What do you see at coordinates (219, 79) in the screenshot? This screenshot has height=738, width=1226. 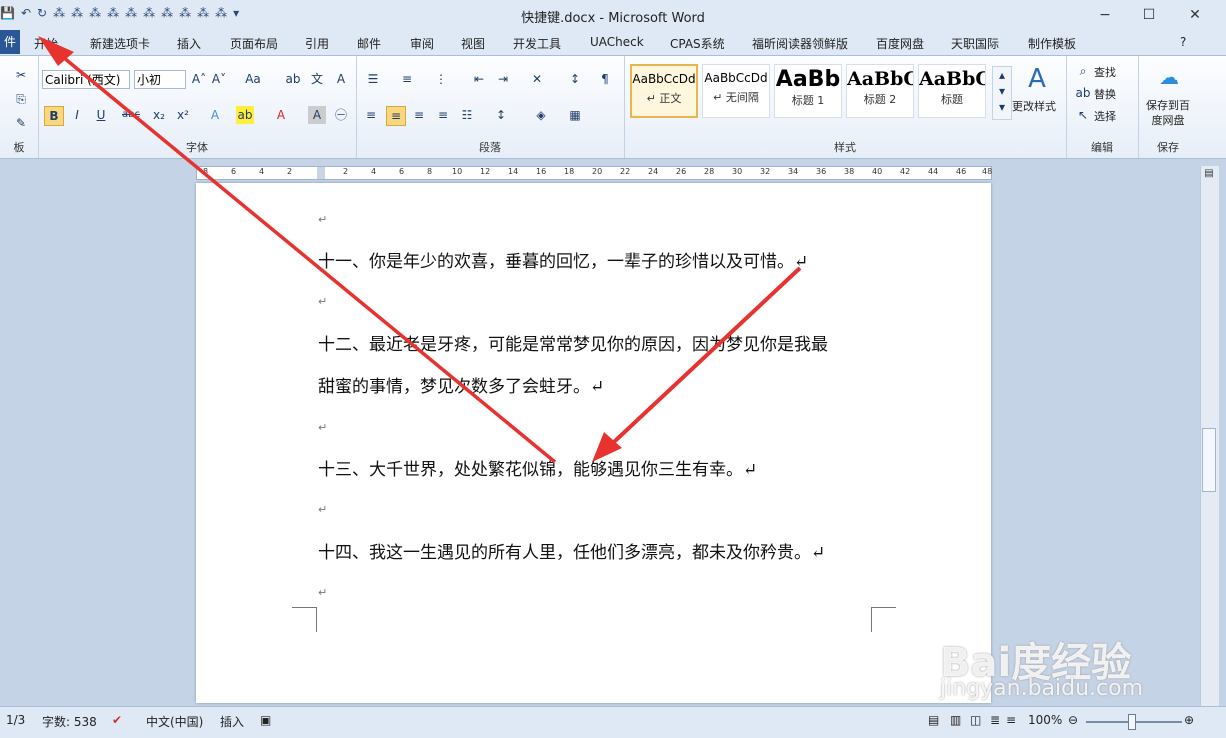 I see `shrink-font-icon: A˅` at bounding box center [219, 79].